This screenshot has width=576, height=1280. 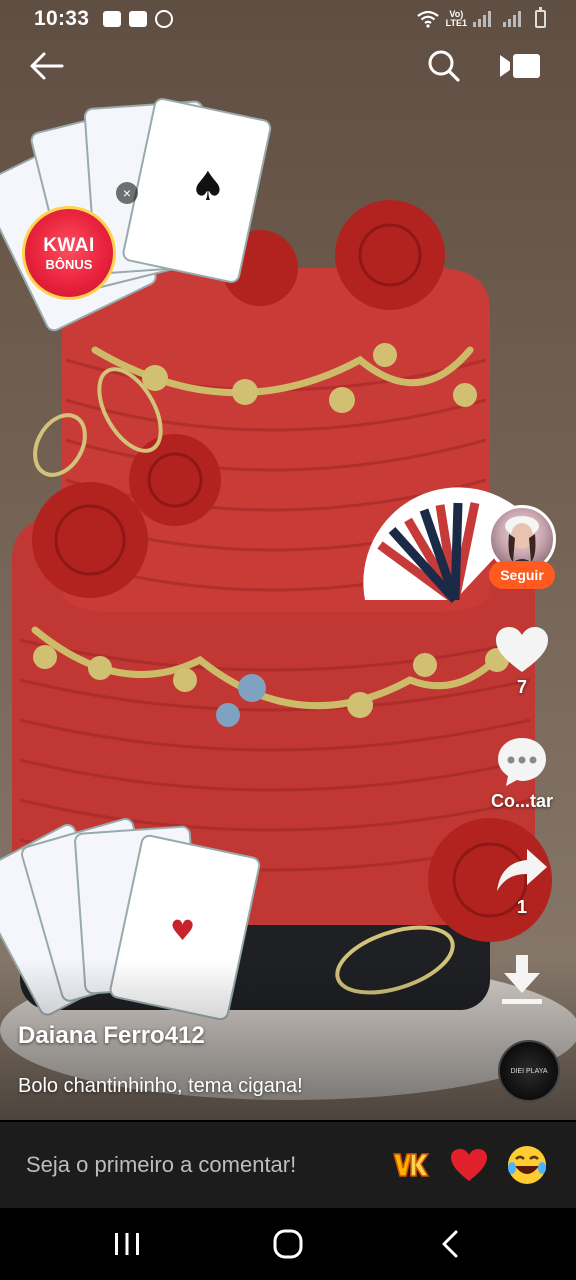 I want to click on like-action: 7, so click(x=522, y=661).